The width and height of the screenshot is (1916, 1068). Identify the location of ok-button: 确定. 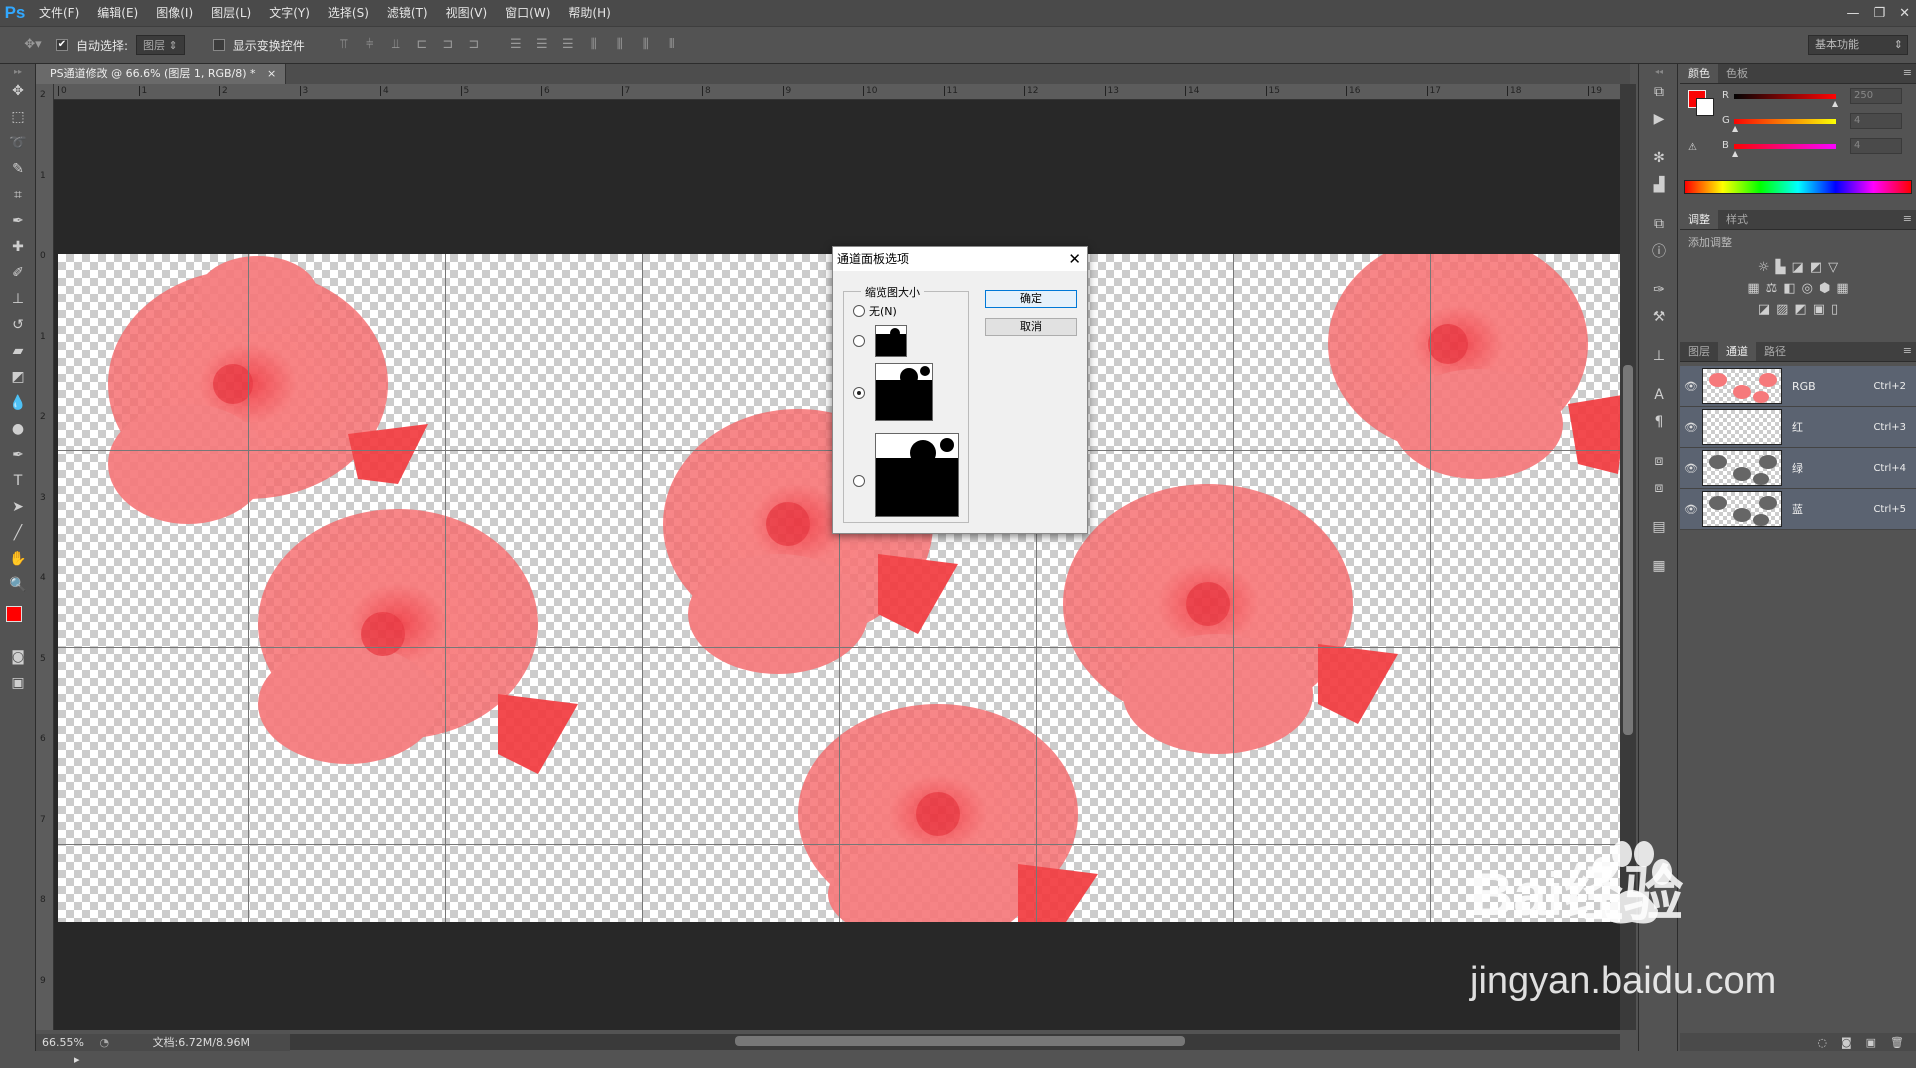
(1031, 299).